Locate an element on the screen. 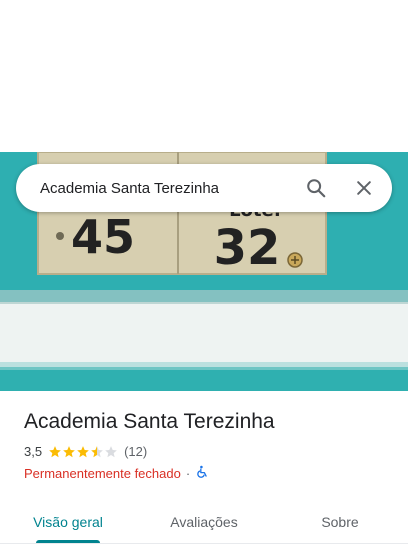 This screenshot has height=544, width=408. wheelchair-icon is located at coordinates (202, 473).